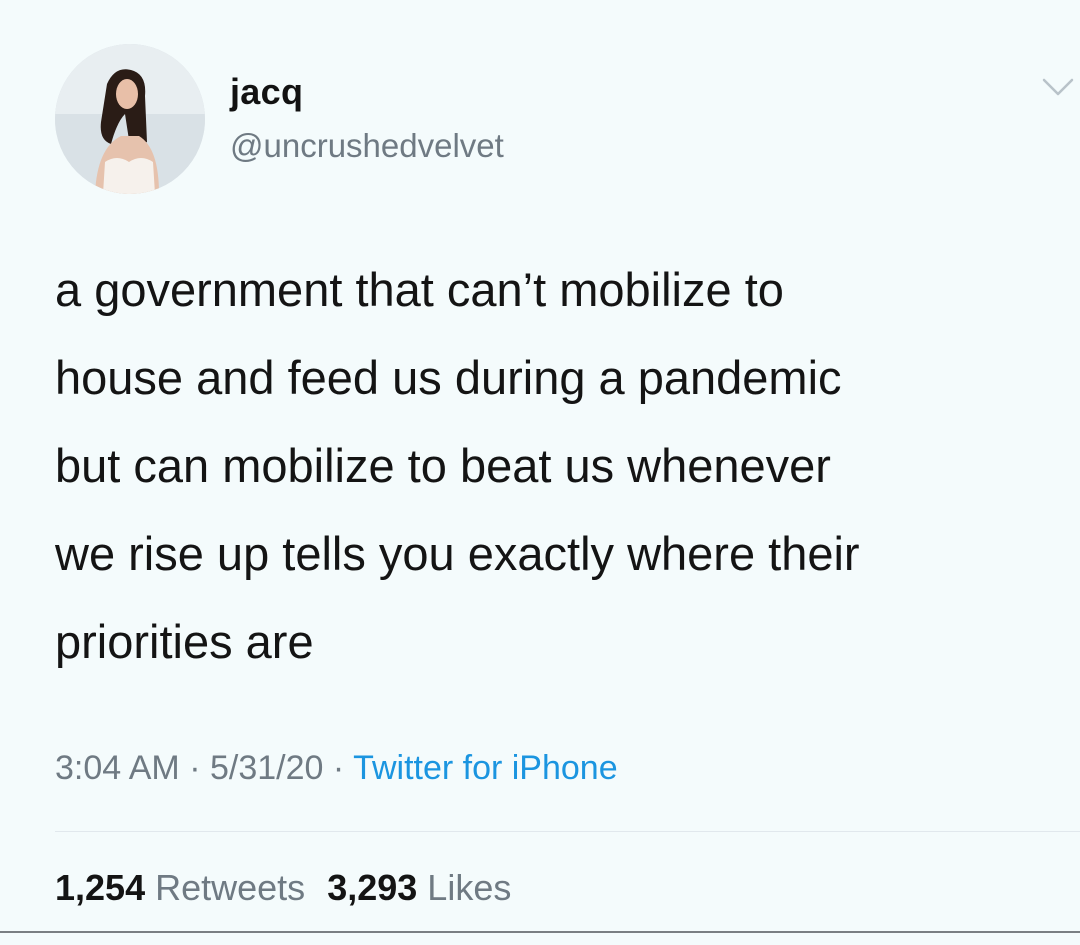 The height and width of the screenshot is (945, 1080). Describe the element at coordinates (469, 887) in the screenshot. I see `likes-label: Likes` at that location.